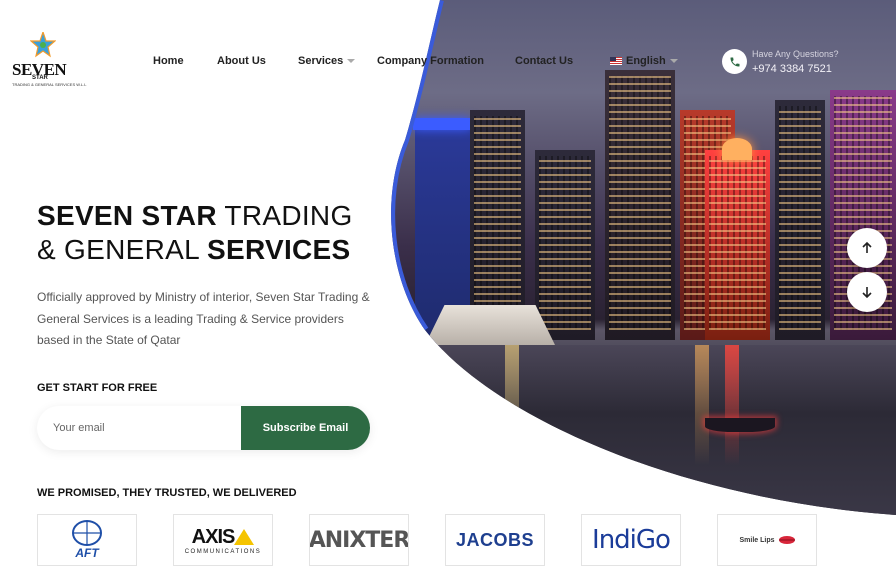 The image size is (896, 587). What do you see at coordinates (795, 54) in the screenshot?
I see `contact-question: Have Any Questions?` at bounding box center [795, 54].